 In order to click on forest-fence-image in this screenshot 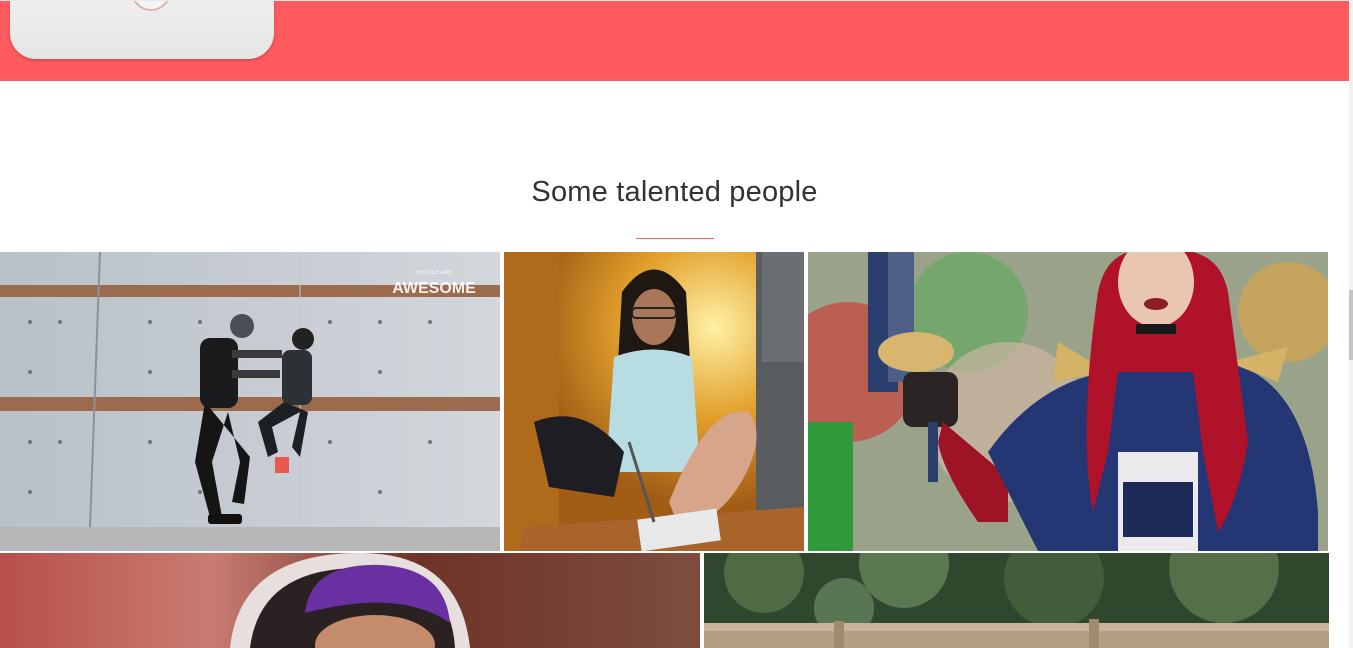, I will do `click(1016, 600)`.